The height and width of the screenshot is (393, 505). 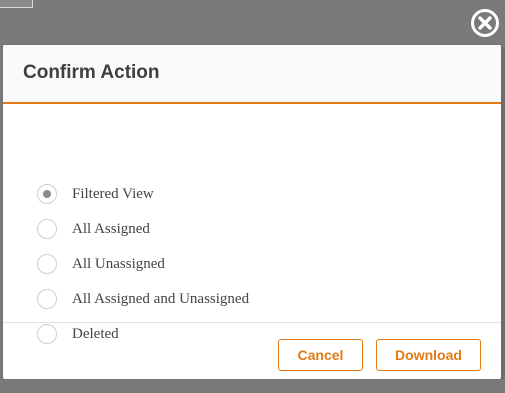 I want to click on radio-selected-dot, so click(x=47, y=194).